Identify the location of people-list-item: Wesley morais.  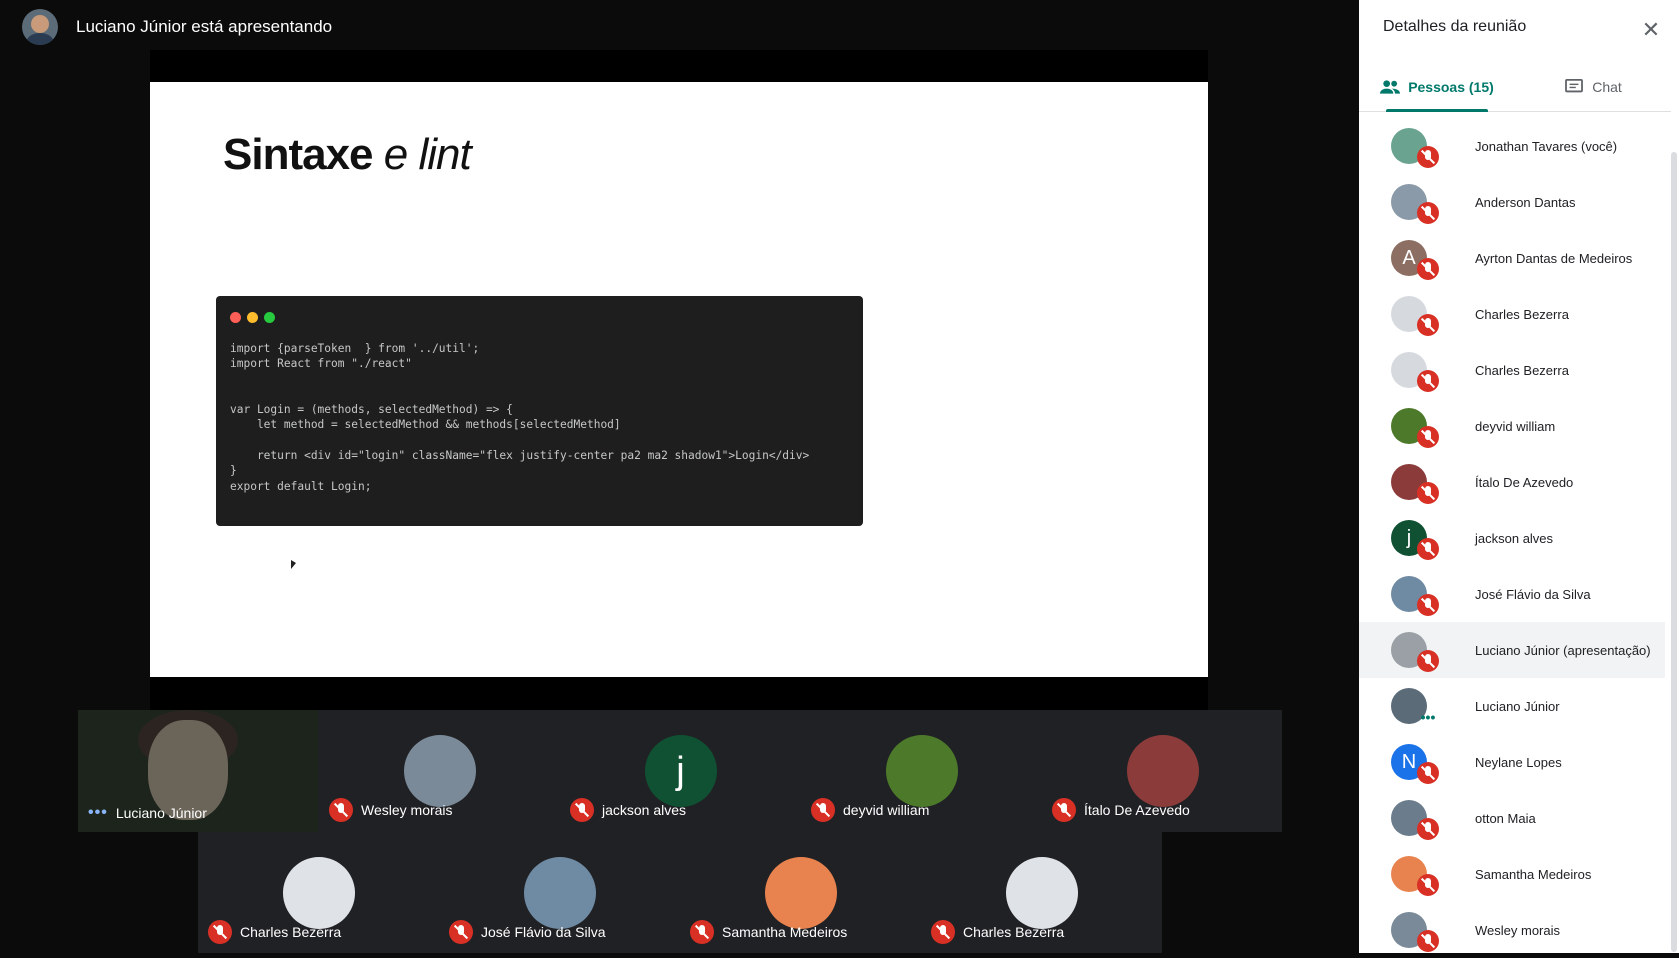
(1512, 930).